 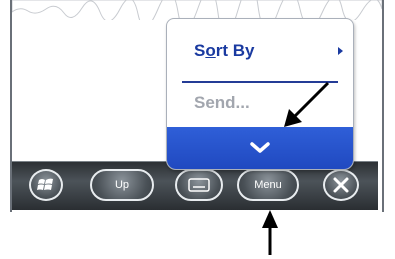 What do you see at coordinates (307, 104) in the screenshot?
I see `arrow-diagonal-icon` at bounding box center [307, 104].